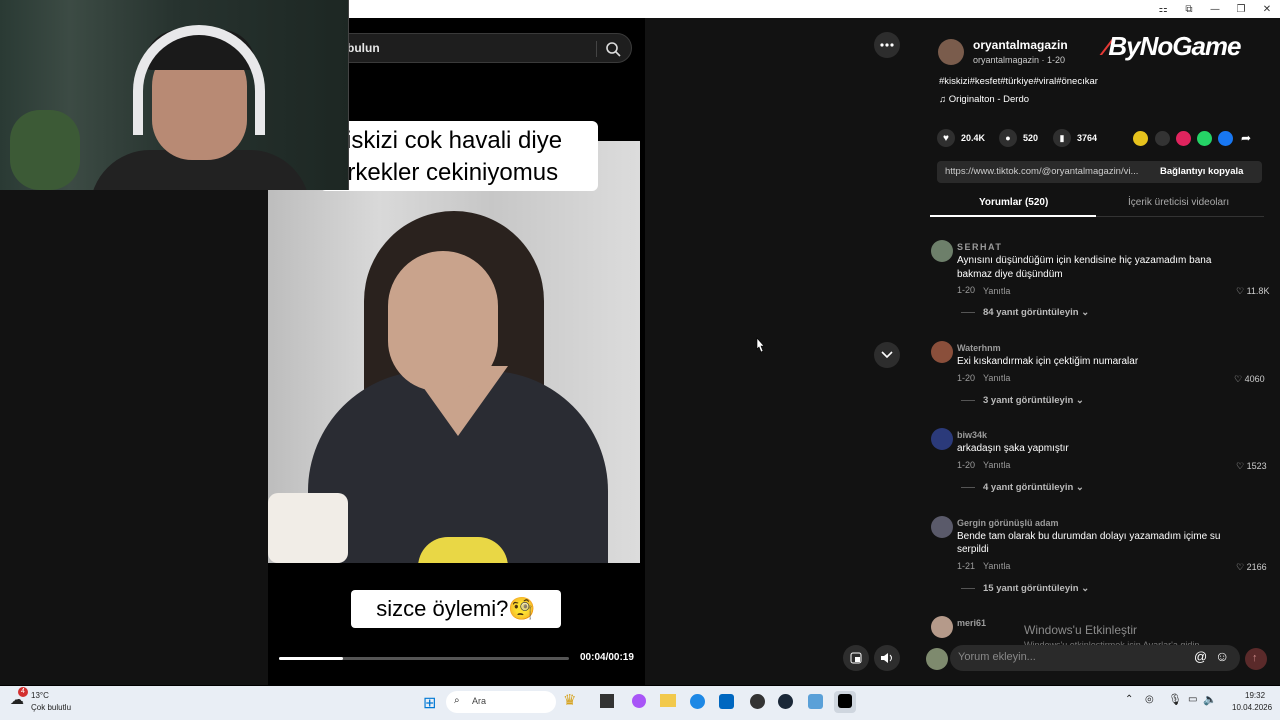 Image resolution: width=1280 pixels, height=720 pixels. I want to click on comment-text-cont: serpildi, so click(973, 549).